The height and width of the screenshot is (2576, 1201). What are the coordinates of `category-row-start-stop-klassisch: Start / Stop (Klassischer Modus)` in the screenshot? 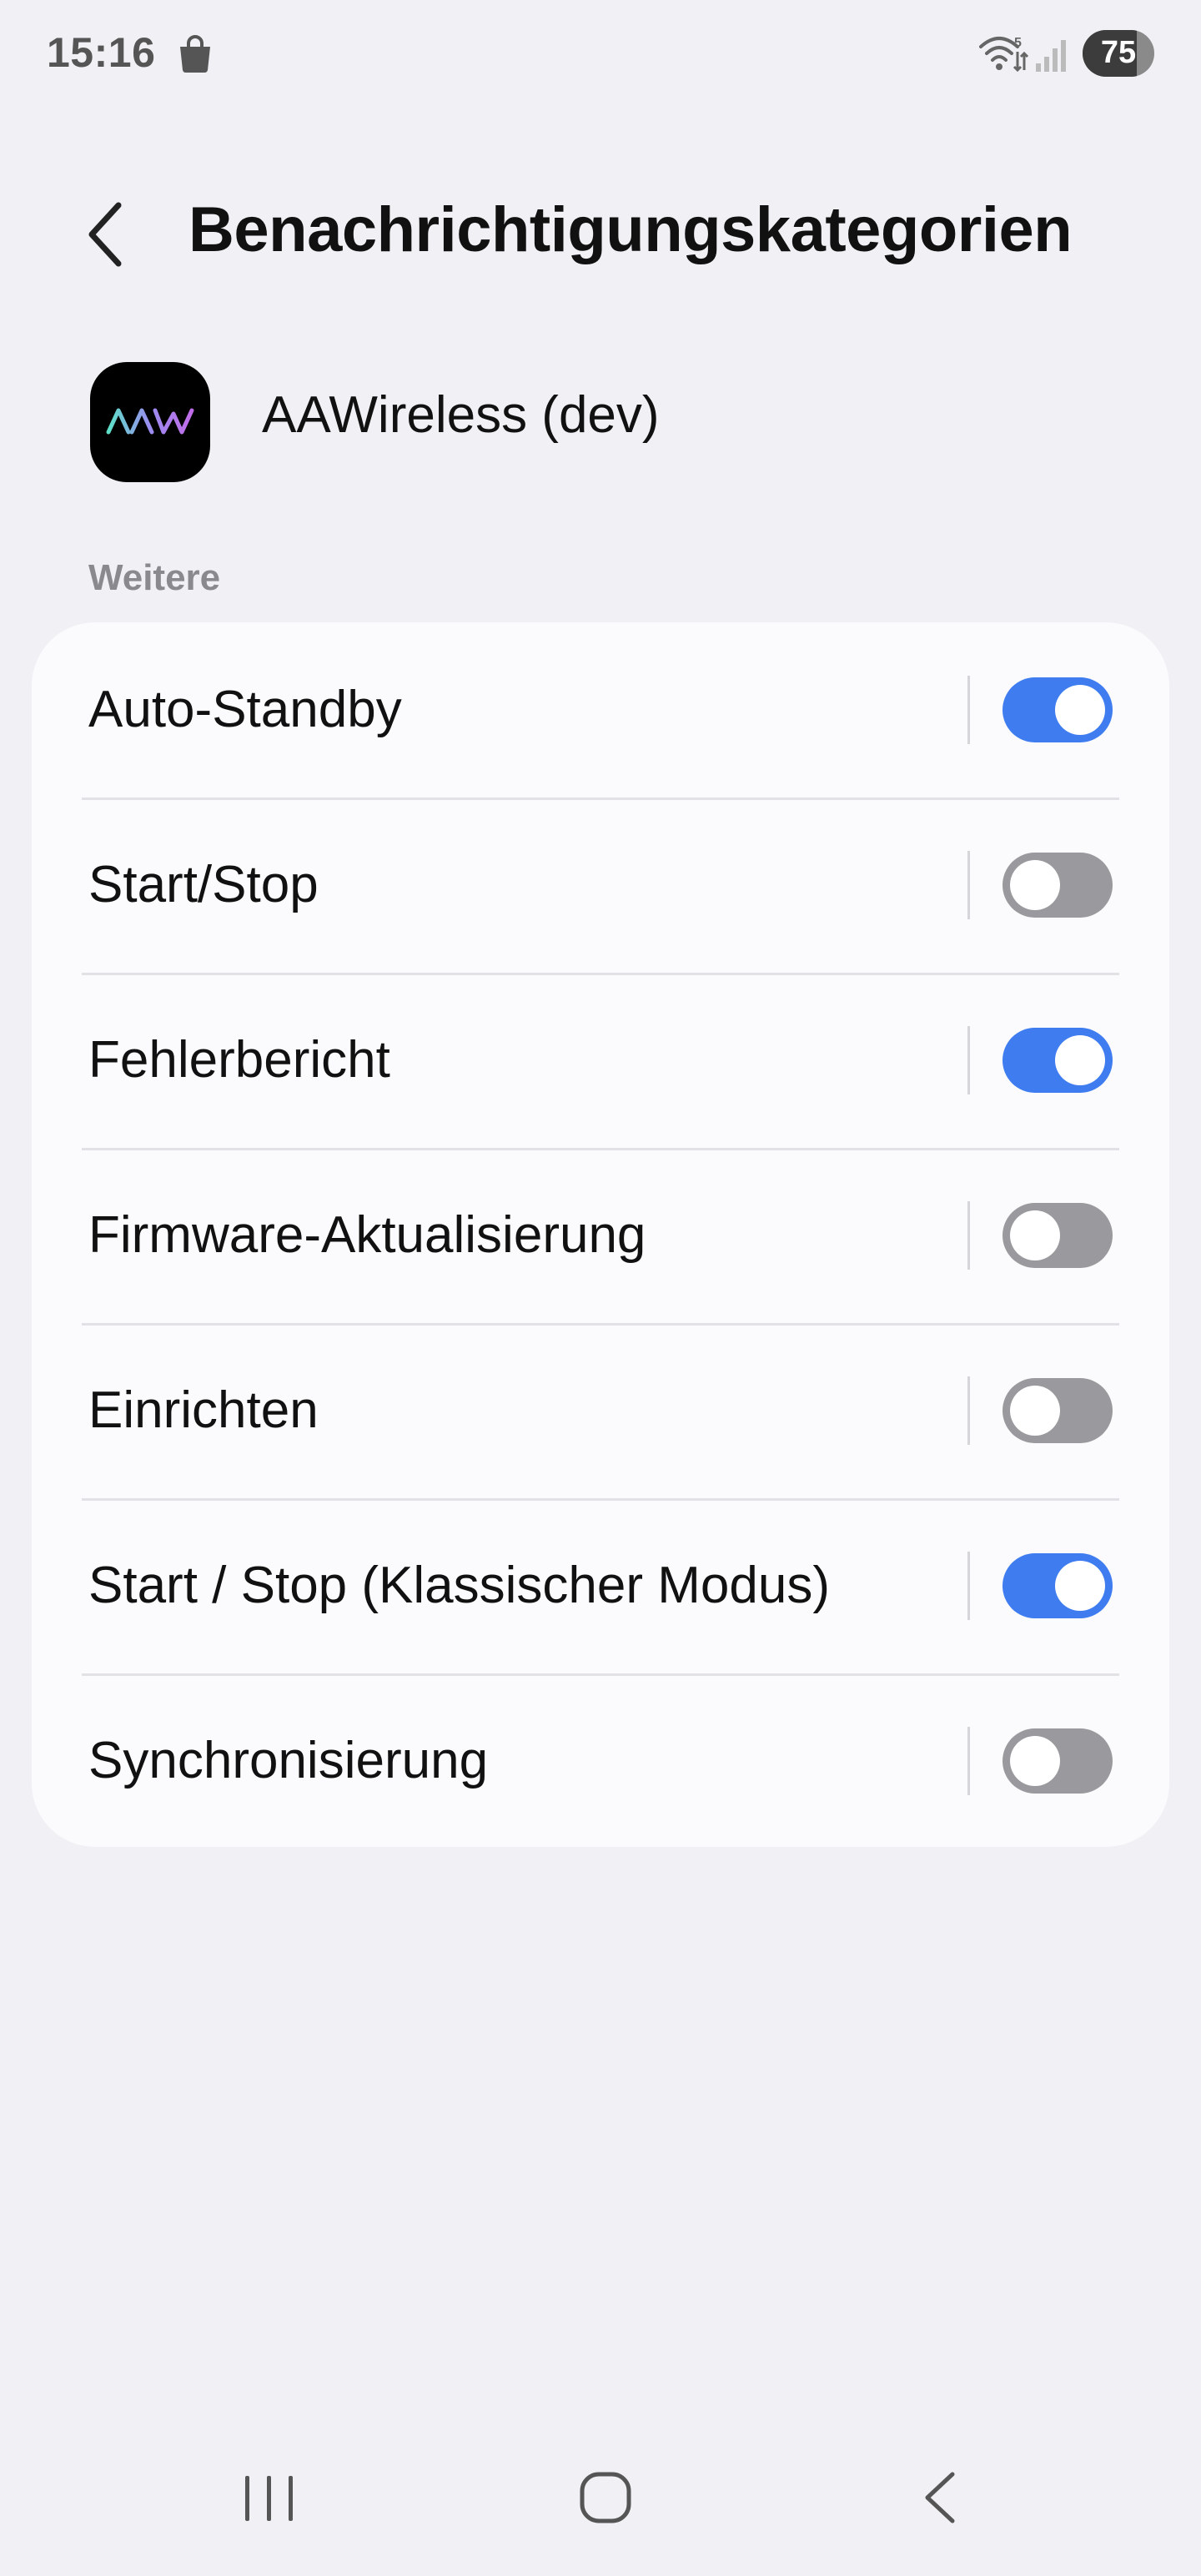 It's located at (601, 1585).